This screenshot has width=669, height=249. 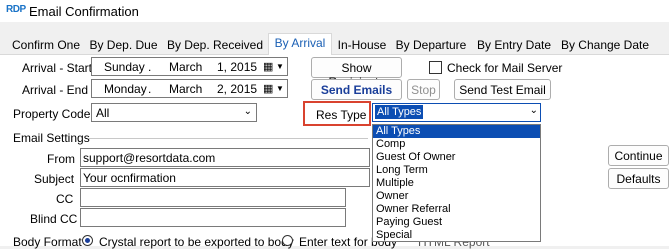 What do you see at coordinates (356, 89) in the screenshot?
I see `send-emails-button: Send Emails` at bounding box center [356, 89].